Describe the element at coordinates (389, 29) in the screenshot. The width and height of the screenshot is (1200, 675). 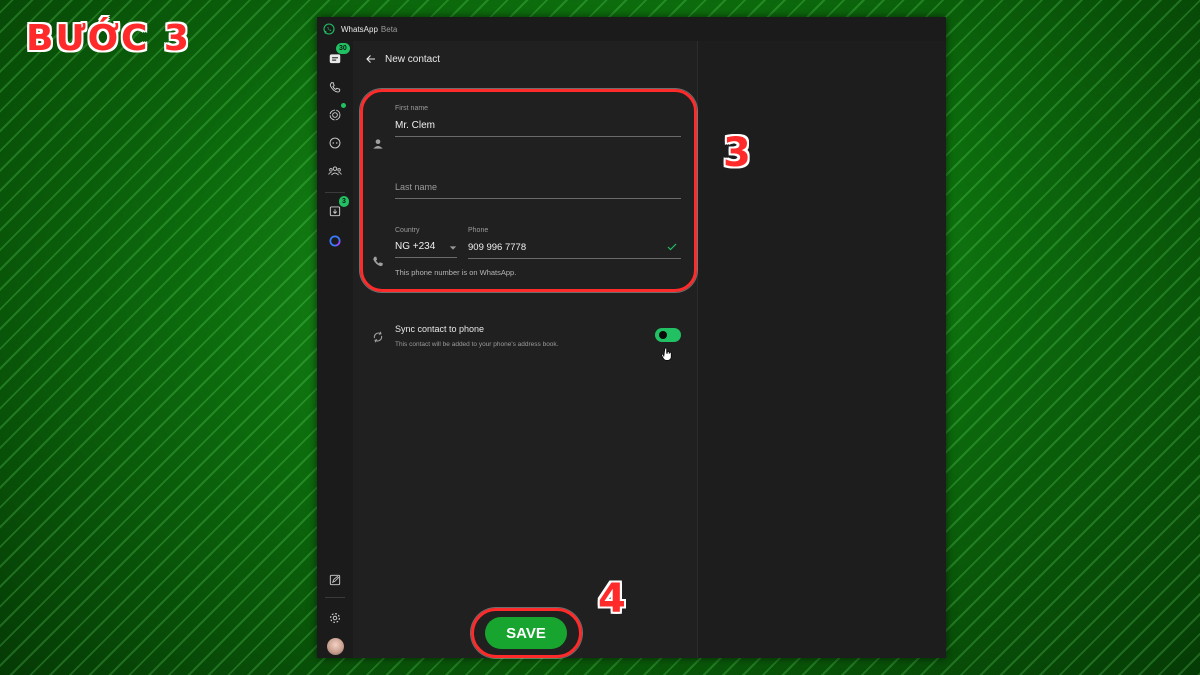
I see `app-suffix: Beta` at that location.